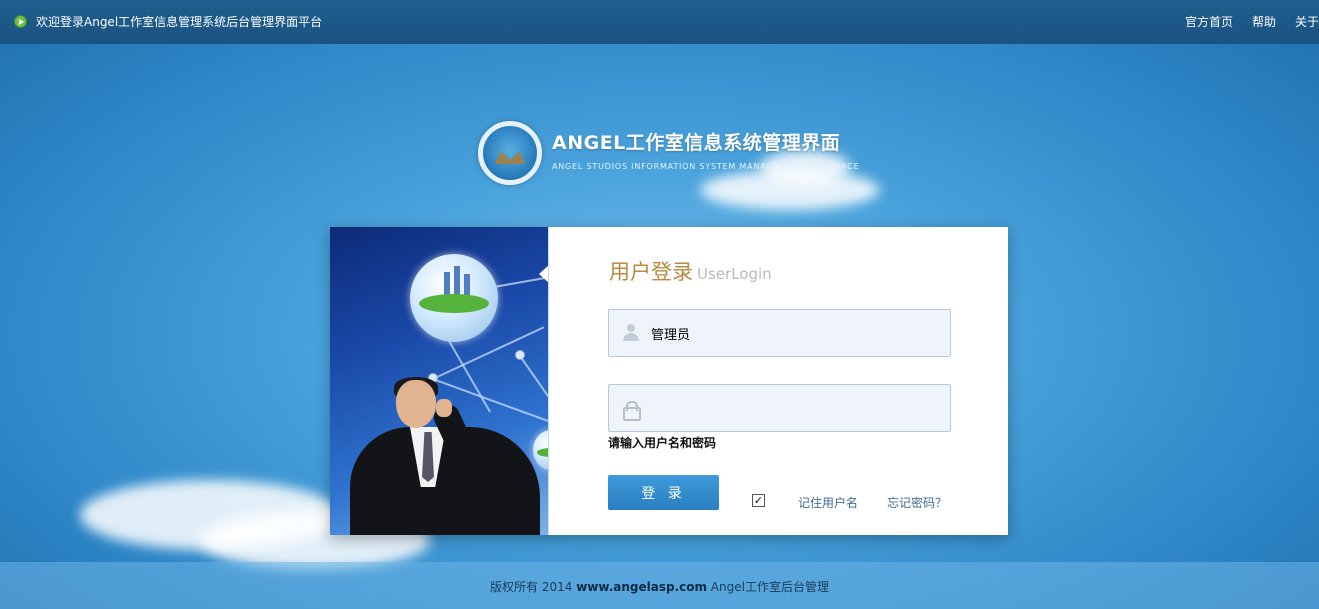 The width and height of the screenshot is (1319, 609). Describe the element at coordinates (543, 274) in the screenshot. I see `panel-notch` at that location.